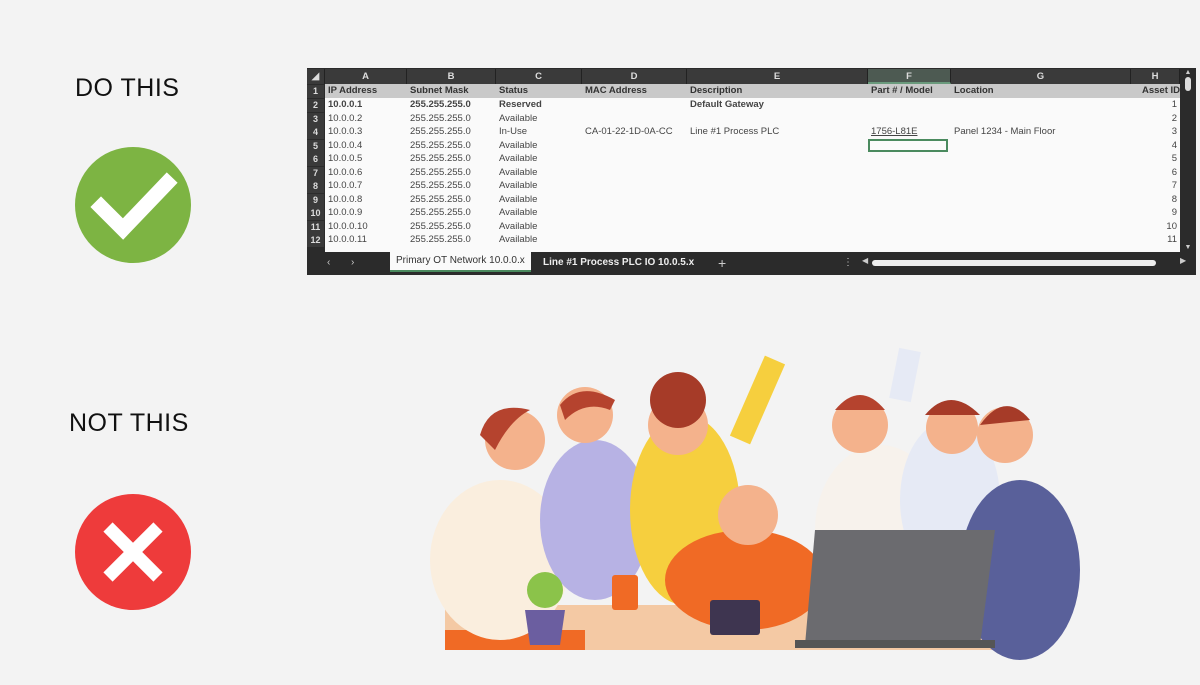 The width and height of the screenshot is (1200, 685). What do you see at coordinates (366, 76) in the screenshot?
I see `column-header-a: A` at bounding box center [366, 76].